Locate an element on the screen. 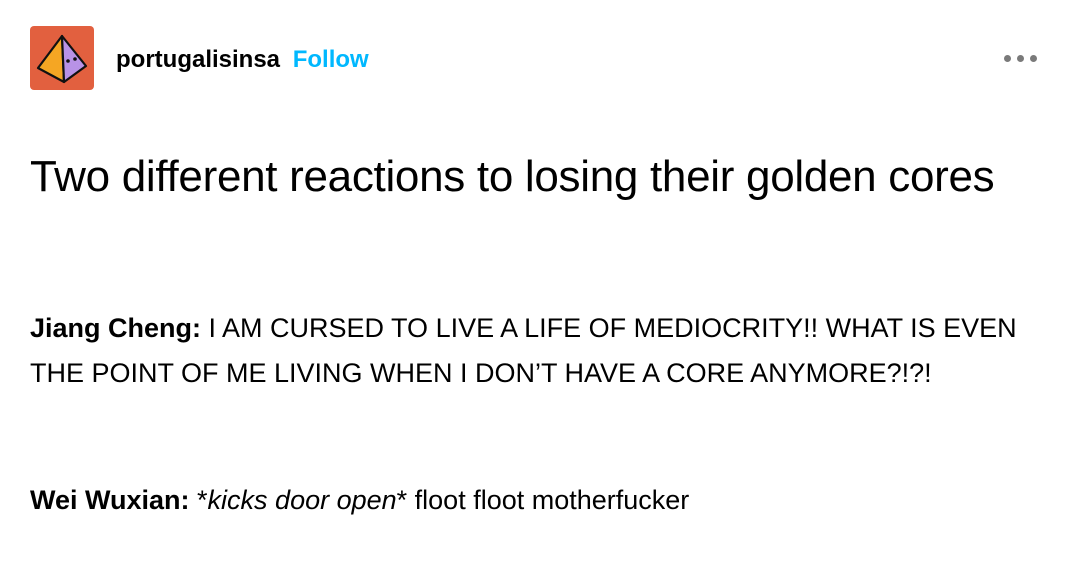  dialogue-text-post: * floot floot motherfucker is located at coordinates (543, 500).